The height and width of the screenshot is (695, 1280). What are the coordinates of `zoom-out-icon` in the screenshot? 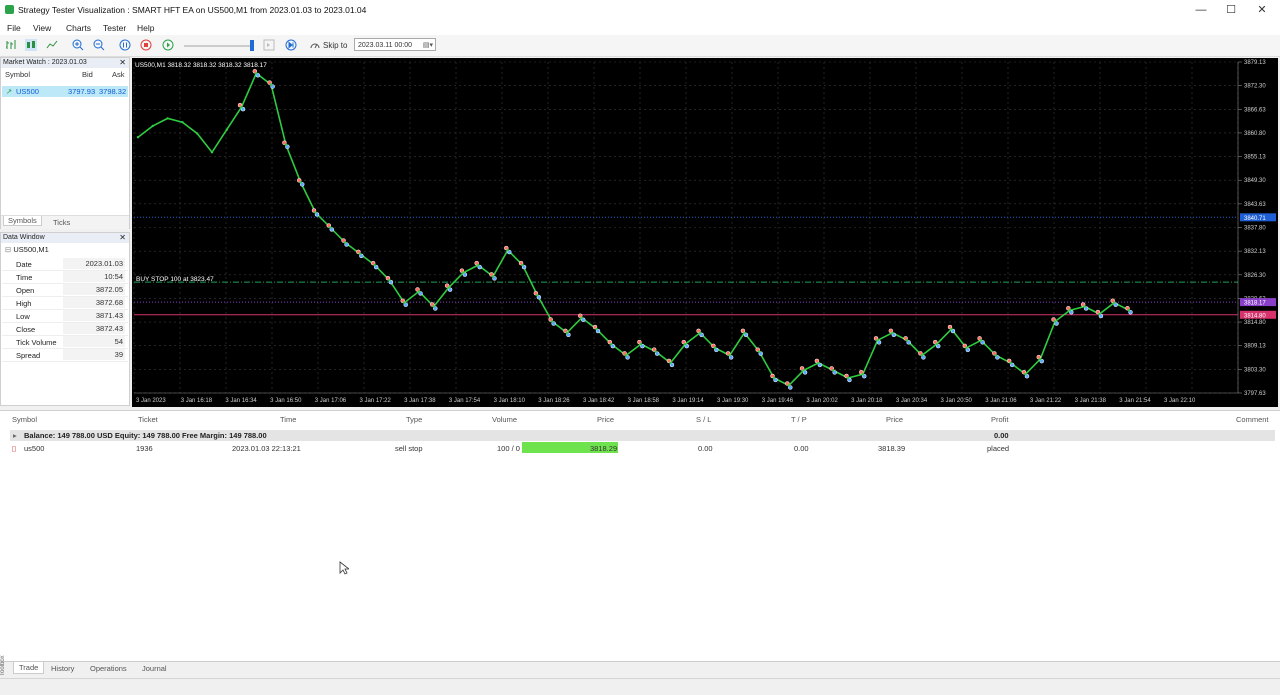 It's located at (99, 45).